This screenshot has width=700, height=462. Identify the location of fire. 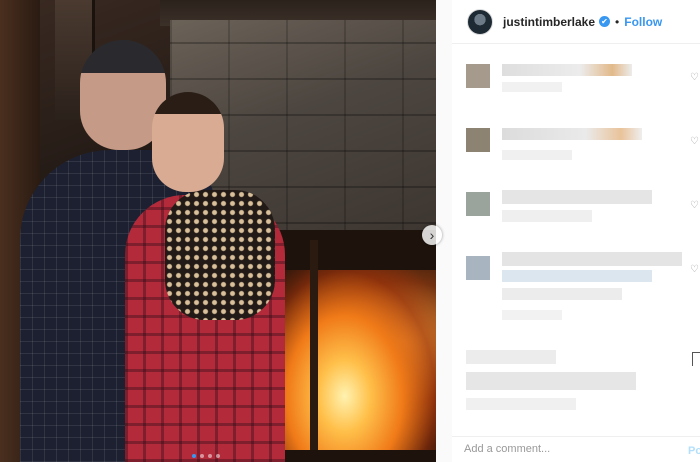
(353, 360).